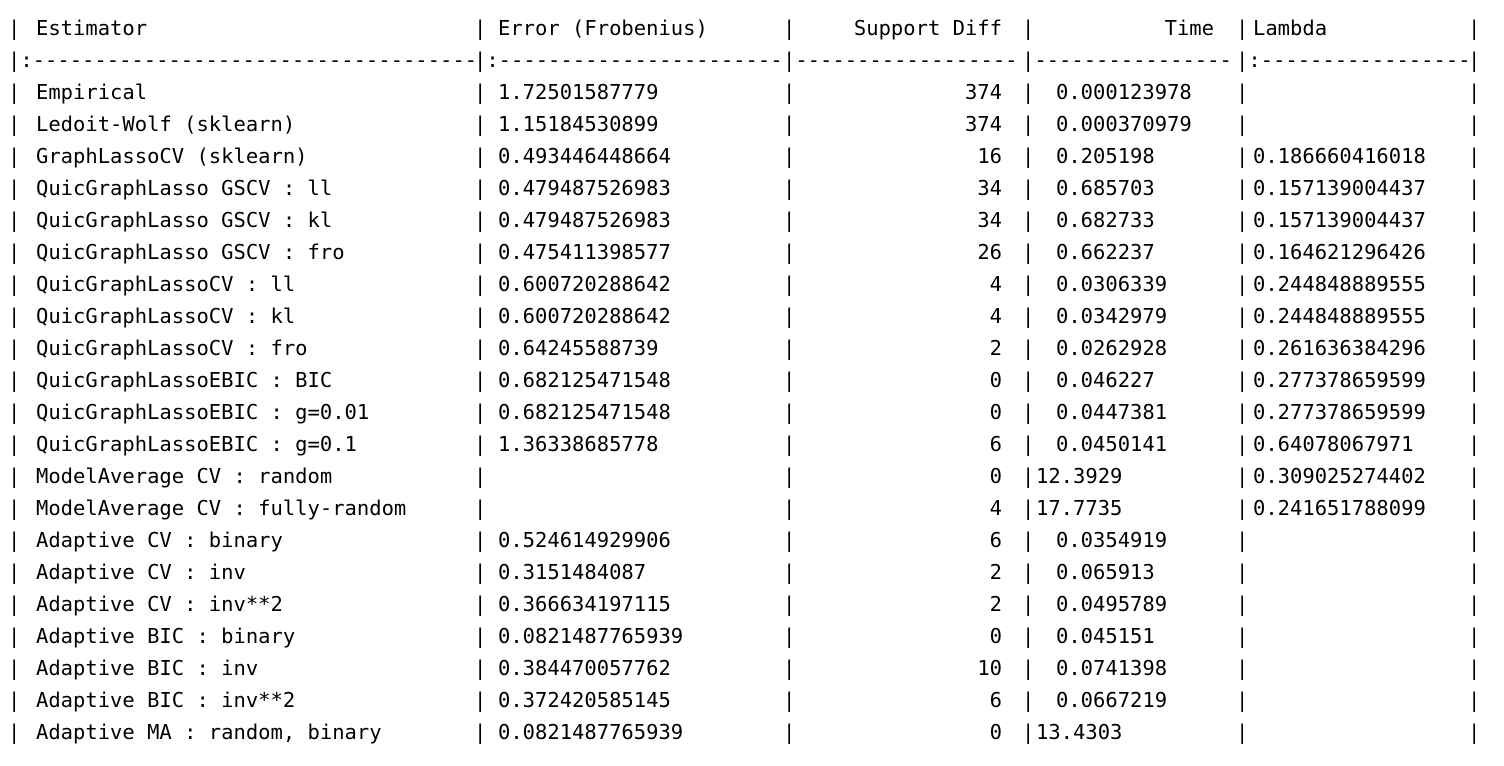 The image size is (1504, 766). Describe the element at coordinates (584, 380) in the screenshot. I see `error-cell: 0.682125471548` at that location.